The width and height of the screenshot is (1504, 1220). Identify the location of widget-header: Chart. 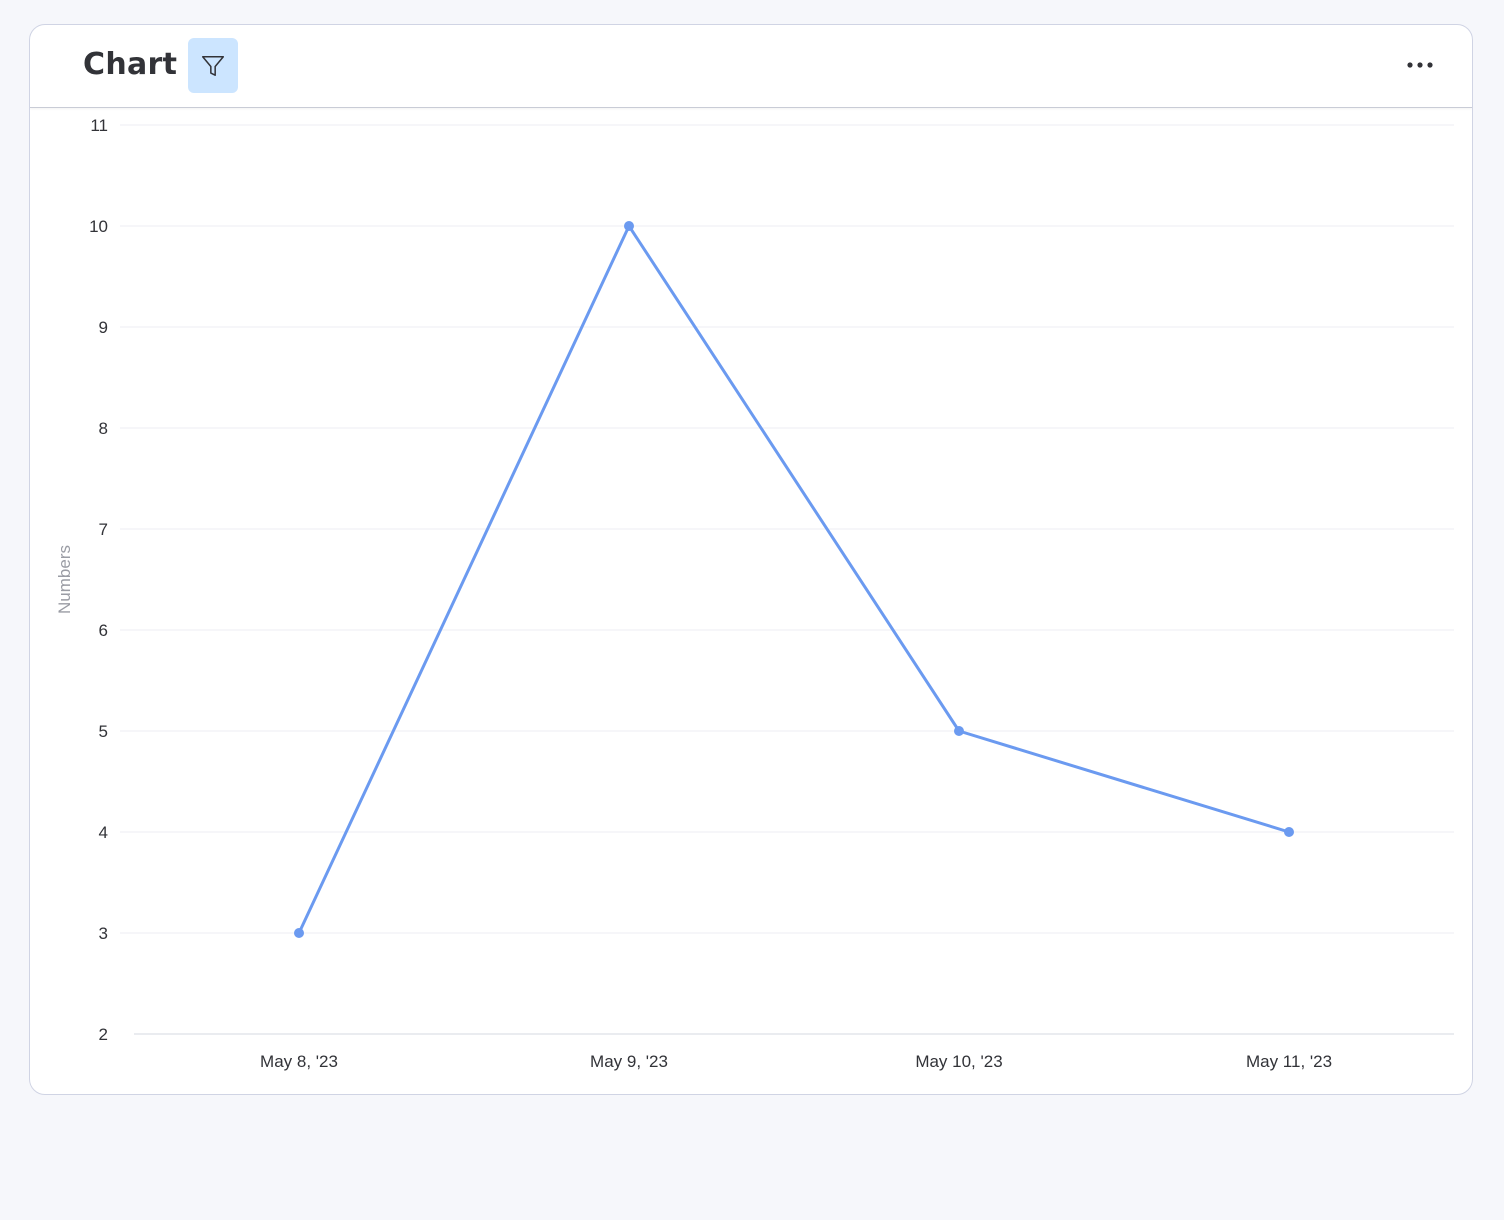
(751, 66).